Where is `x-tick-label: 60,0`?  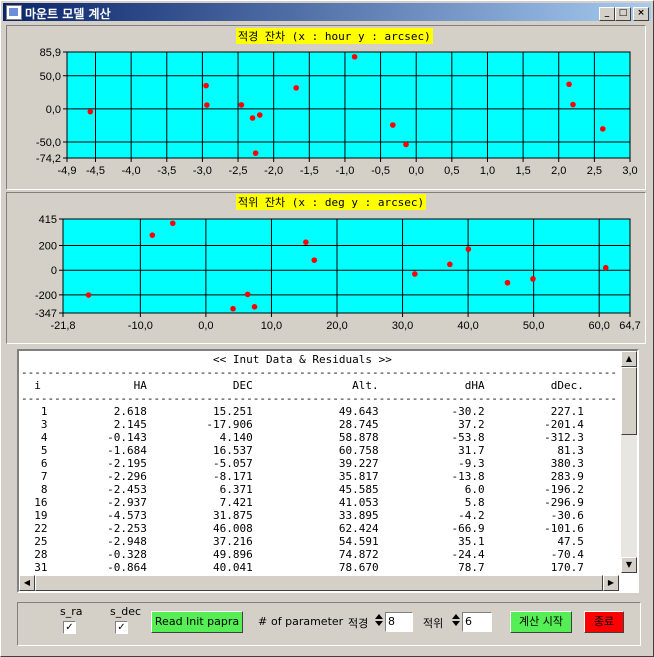
x-tick-label: 60,0 is located at coordinates (598, 326).